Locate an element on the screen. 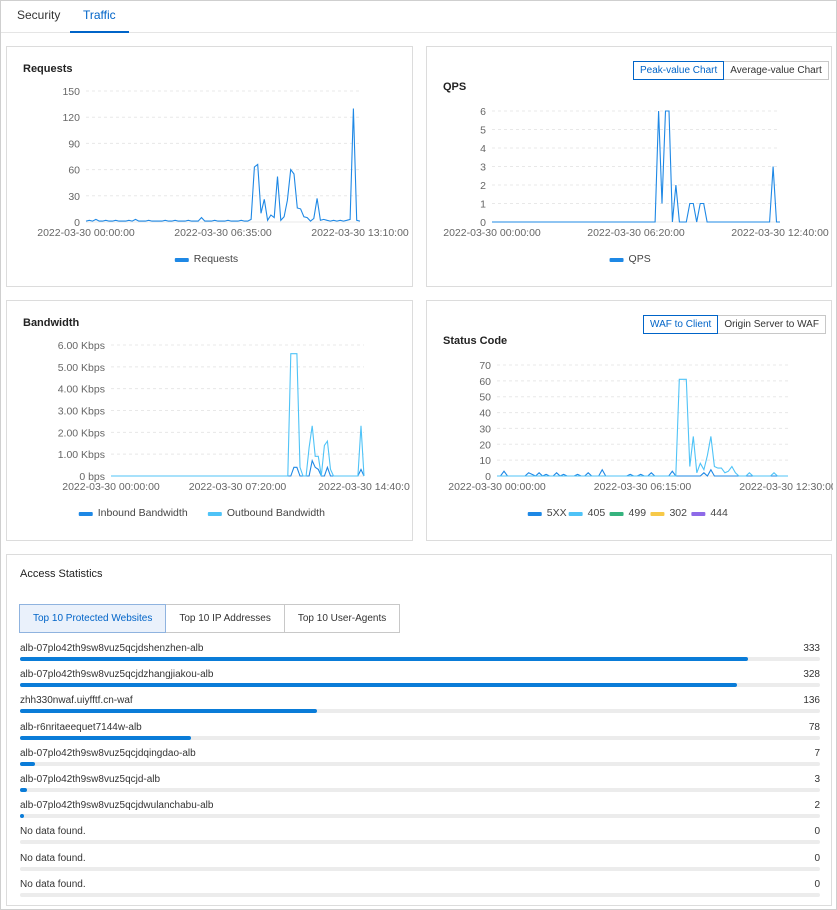  y-tick-label: 5.00 Kbps is located at coordinates (81, 368).